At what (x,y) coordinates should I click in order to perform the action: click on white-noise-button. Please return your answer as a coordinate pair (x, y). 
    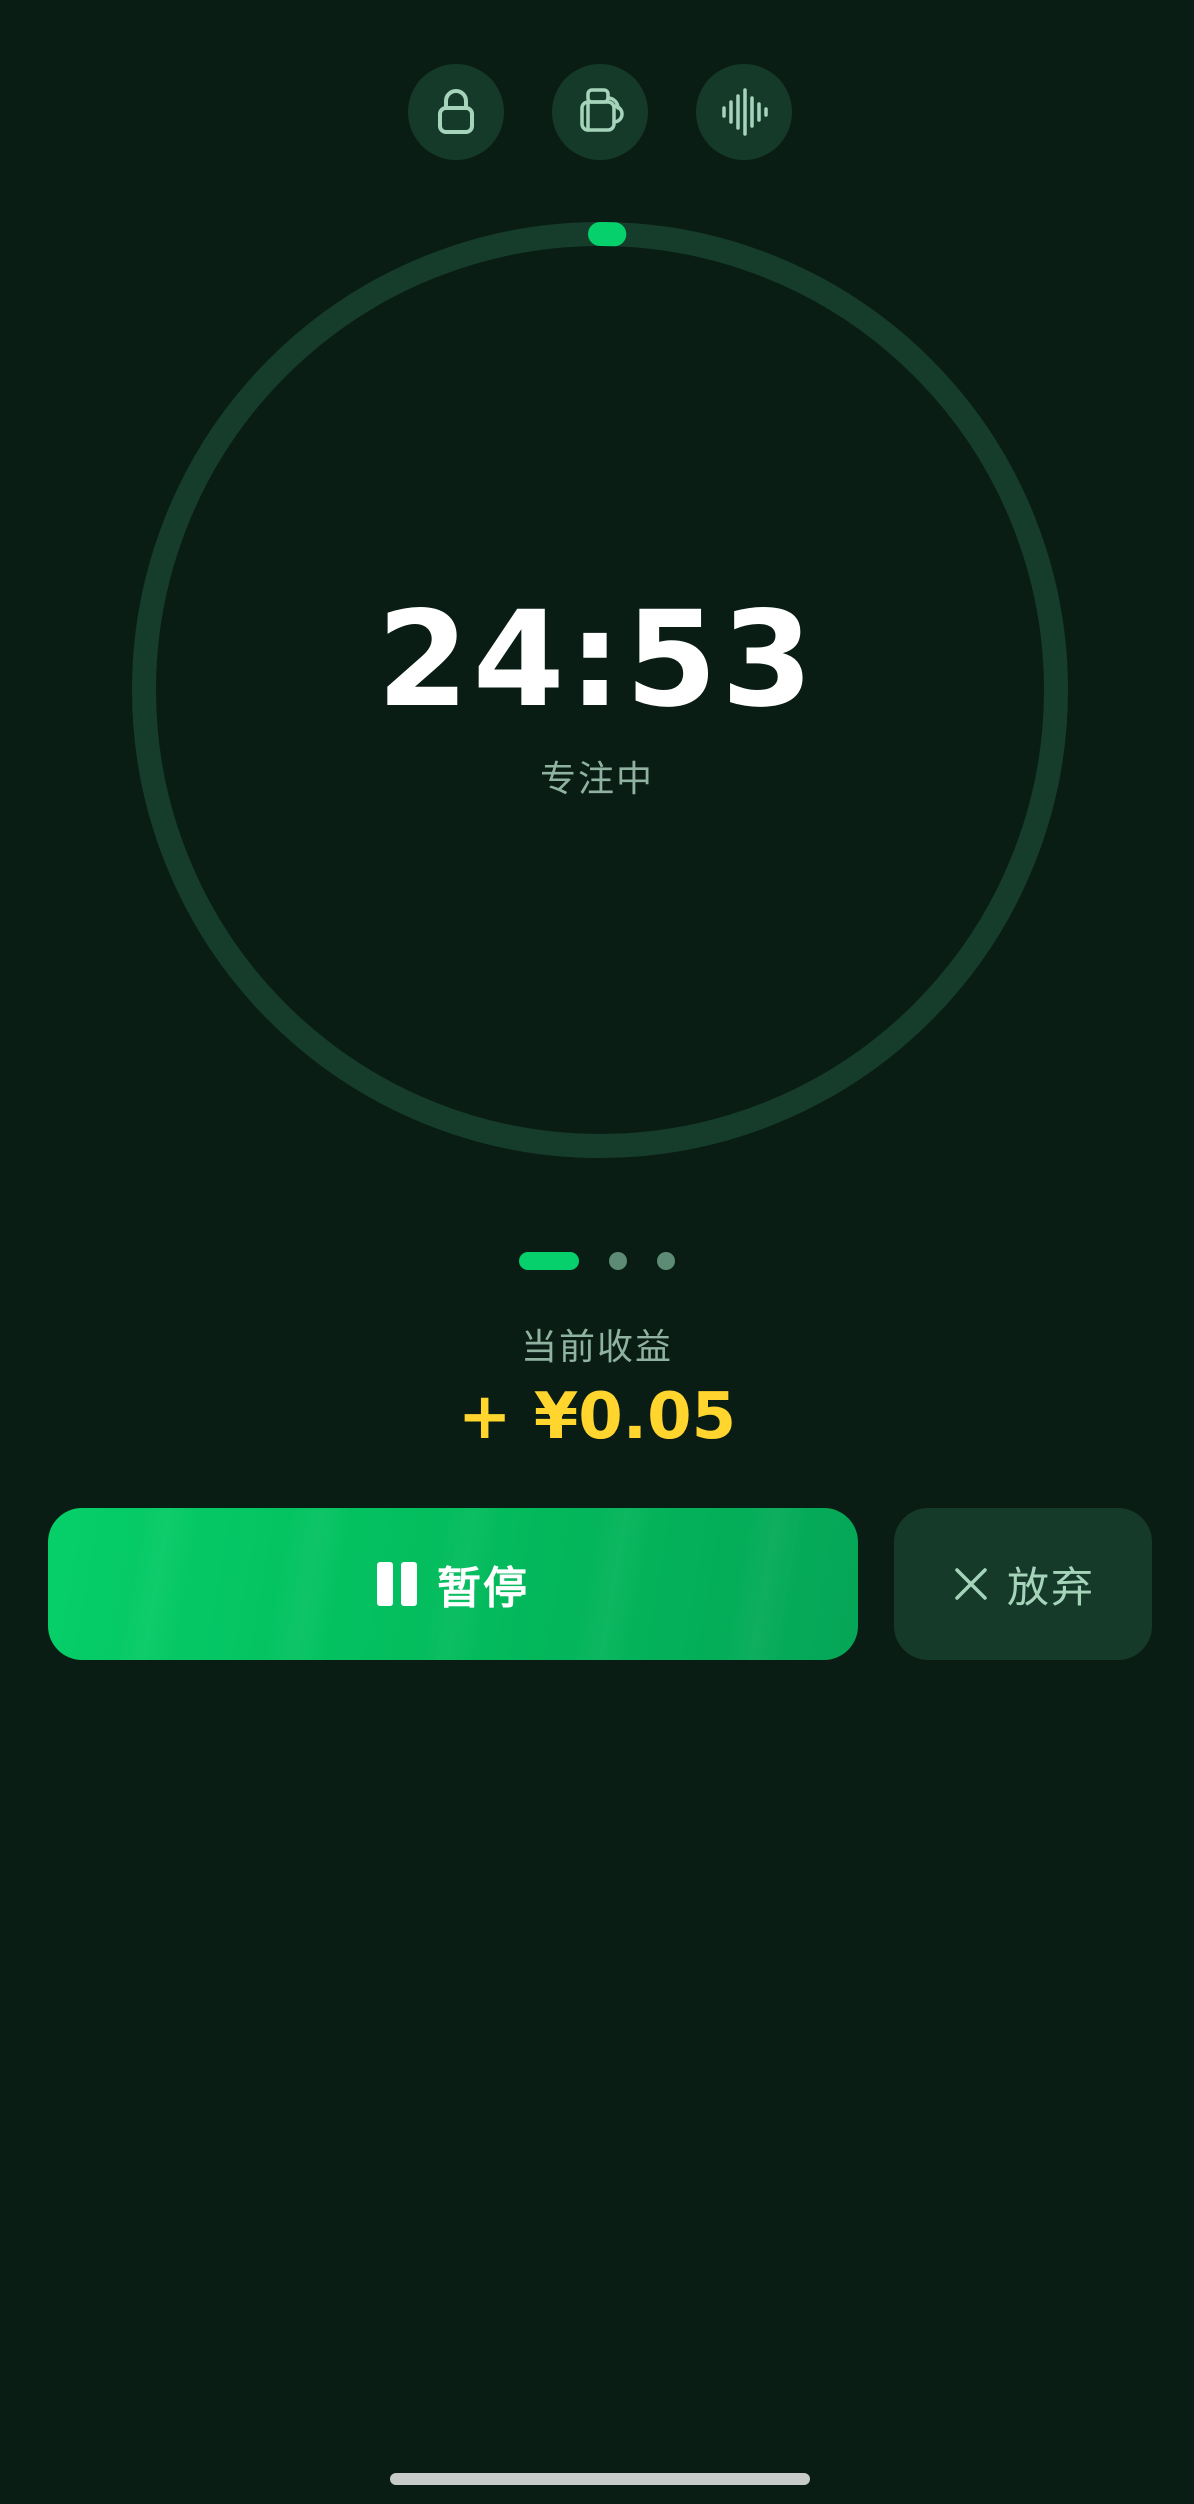
    Looking at the image, I should click on (744, 112).